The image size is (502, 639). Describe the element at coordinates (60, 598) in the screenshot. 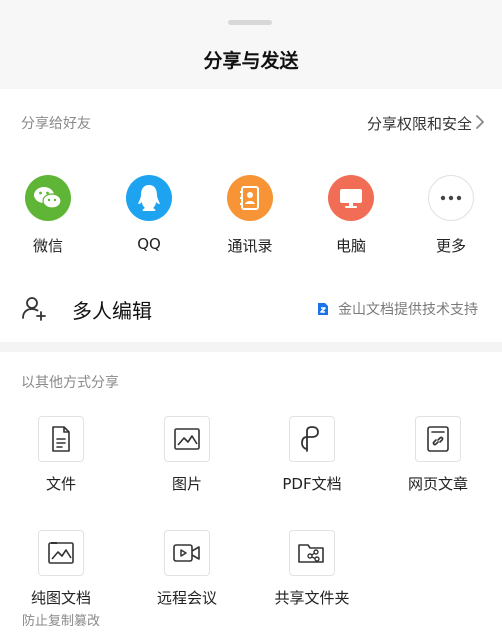

I see `share-option-label: 纯图文档` at that location.